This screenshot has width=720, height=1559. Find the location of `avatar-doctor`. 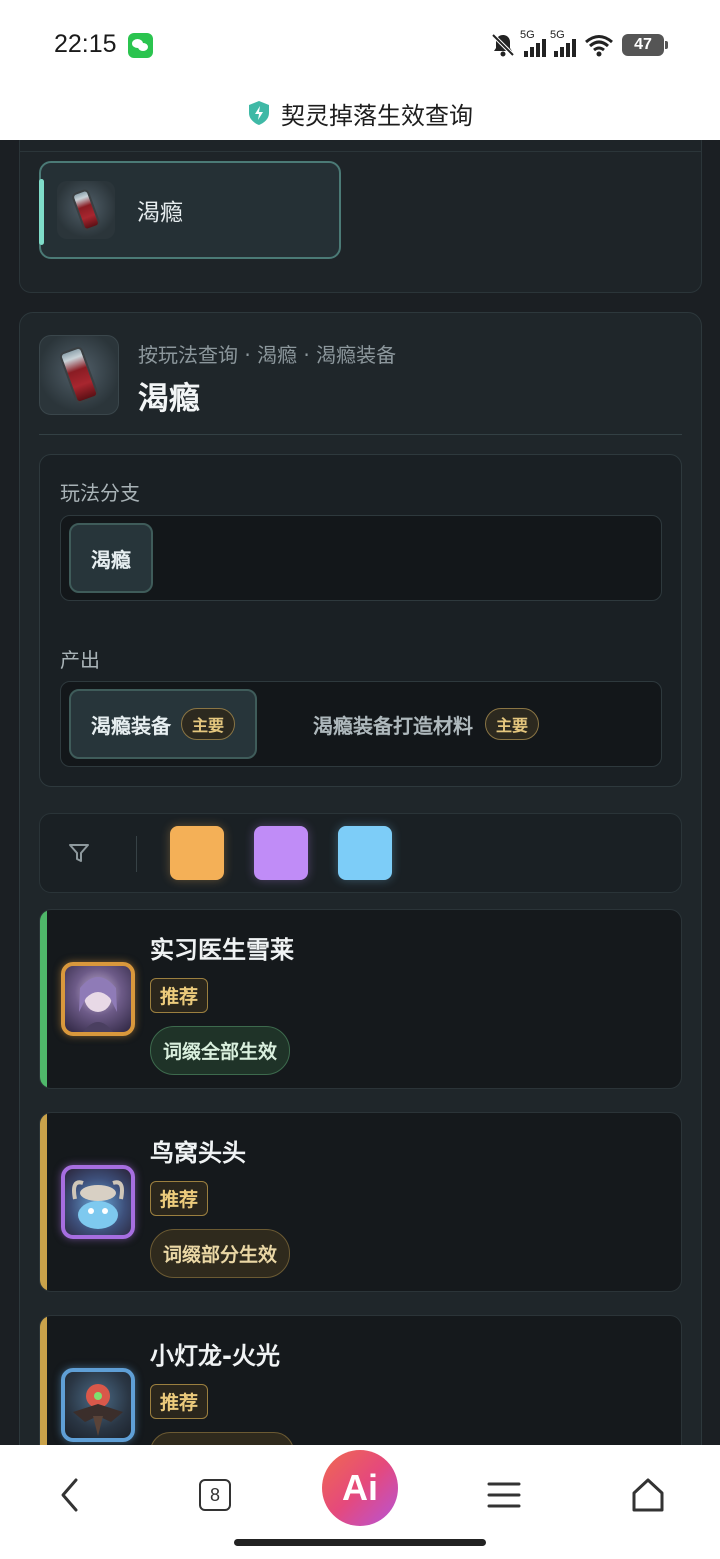

avatar-doctor is located at coordinates (98, 999).